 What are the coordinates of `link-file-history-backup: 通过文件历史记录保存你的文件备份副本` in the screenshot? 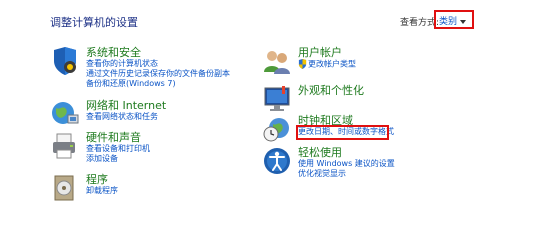 It's located at (158, 74).